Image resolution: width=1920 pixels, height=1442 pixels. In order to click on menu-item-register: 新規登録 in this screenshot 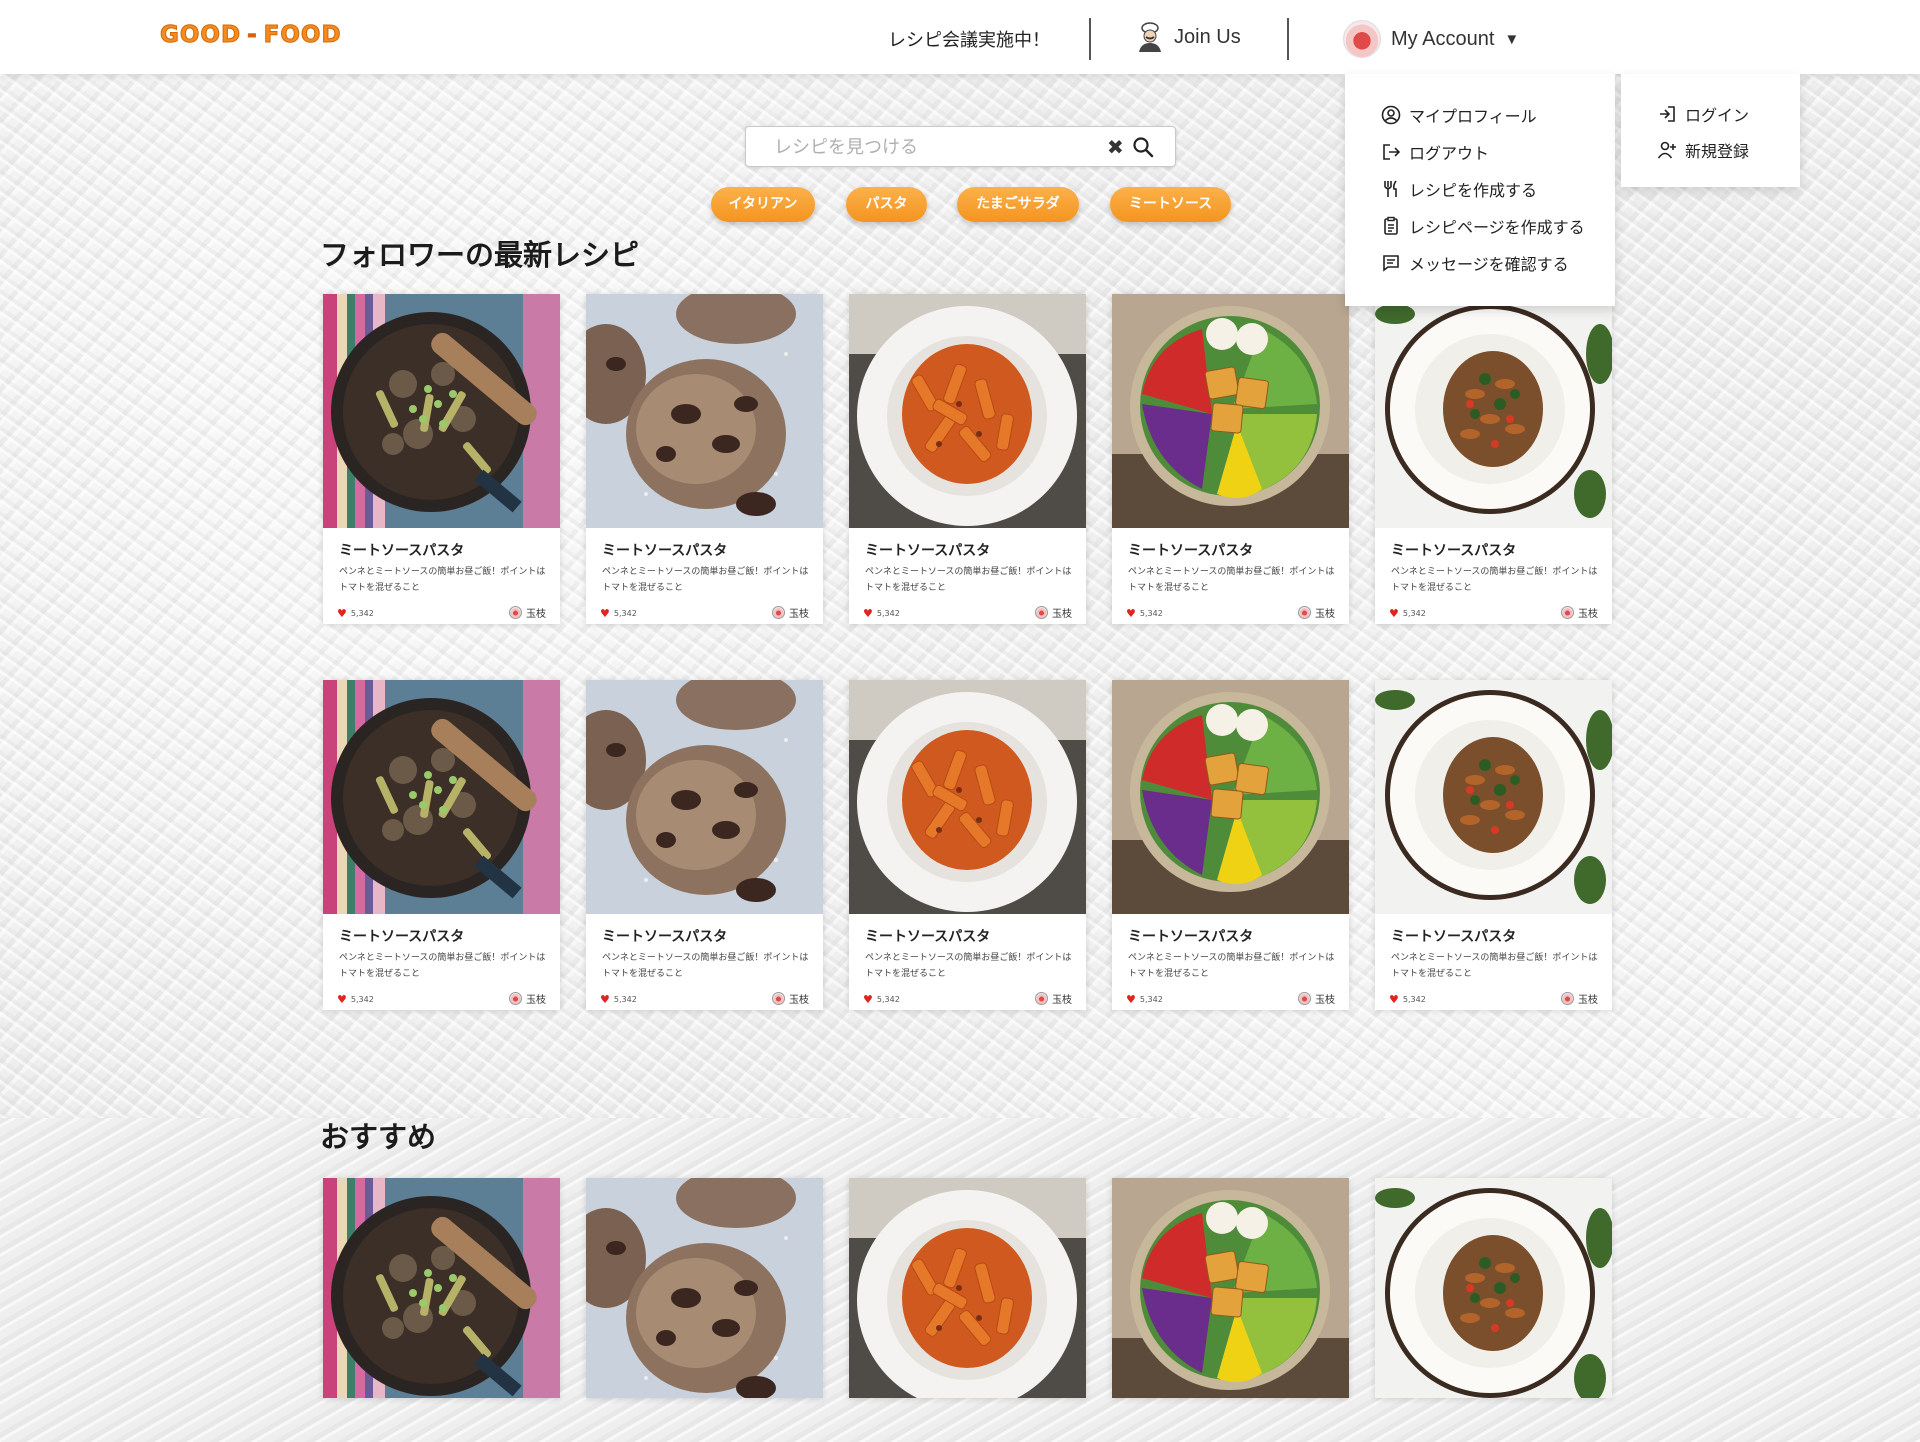, I will do `click(1710, 150)`.